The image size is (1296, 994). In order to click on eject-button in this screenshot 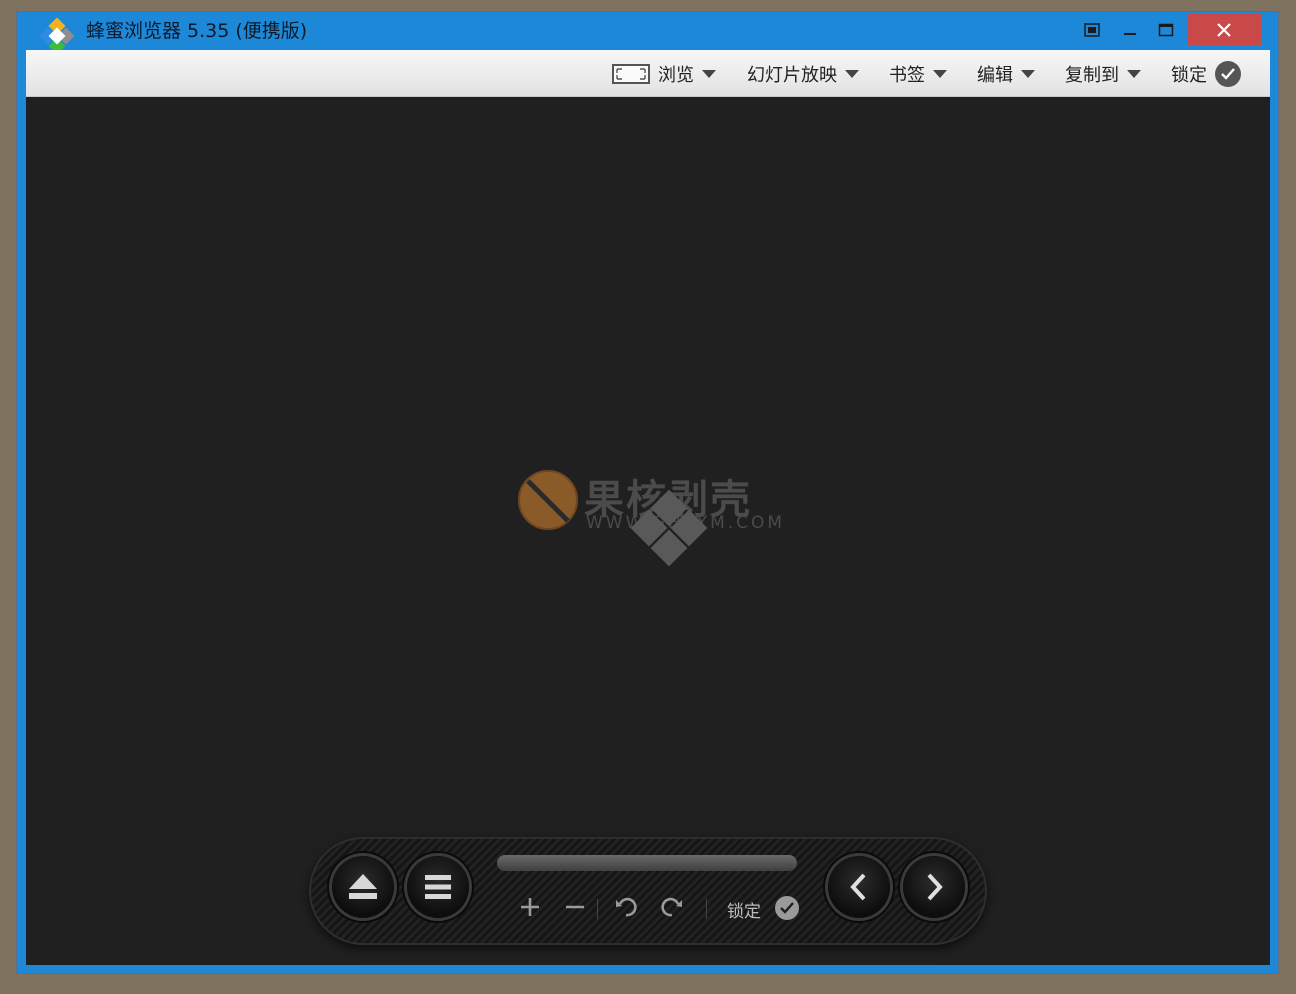, I will do `click(363, 887)`.